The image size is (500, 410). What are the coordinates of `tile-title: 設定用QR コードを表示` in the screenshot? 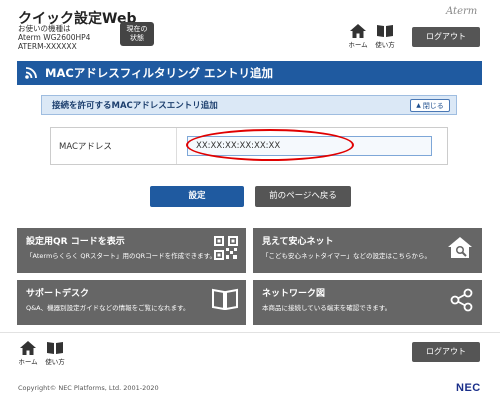 It's located at (75, 242).